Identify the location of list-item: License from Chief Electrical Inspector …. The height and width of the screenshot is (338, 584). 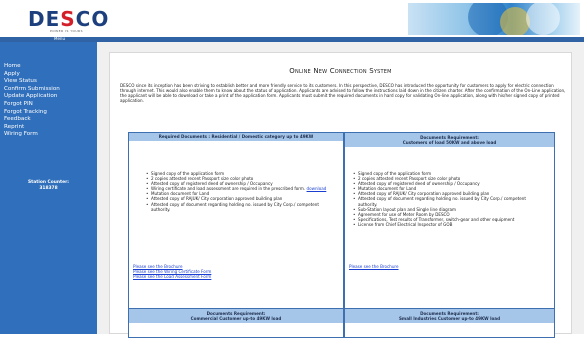
(448, 224).